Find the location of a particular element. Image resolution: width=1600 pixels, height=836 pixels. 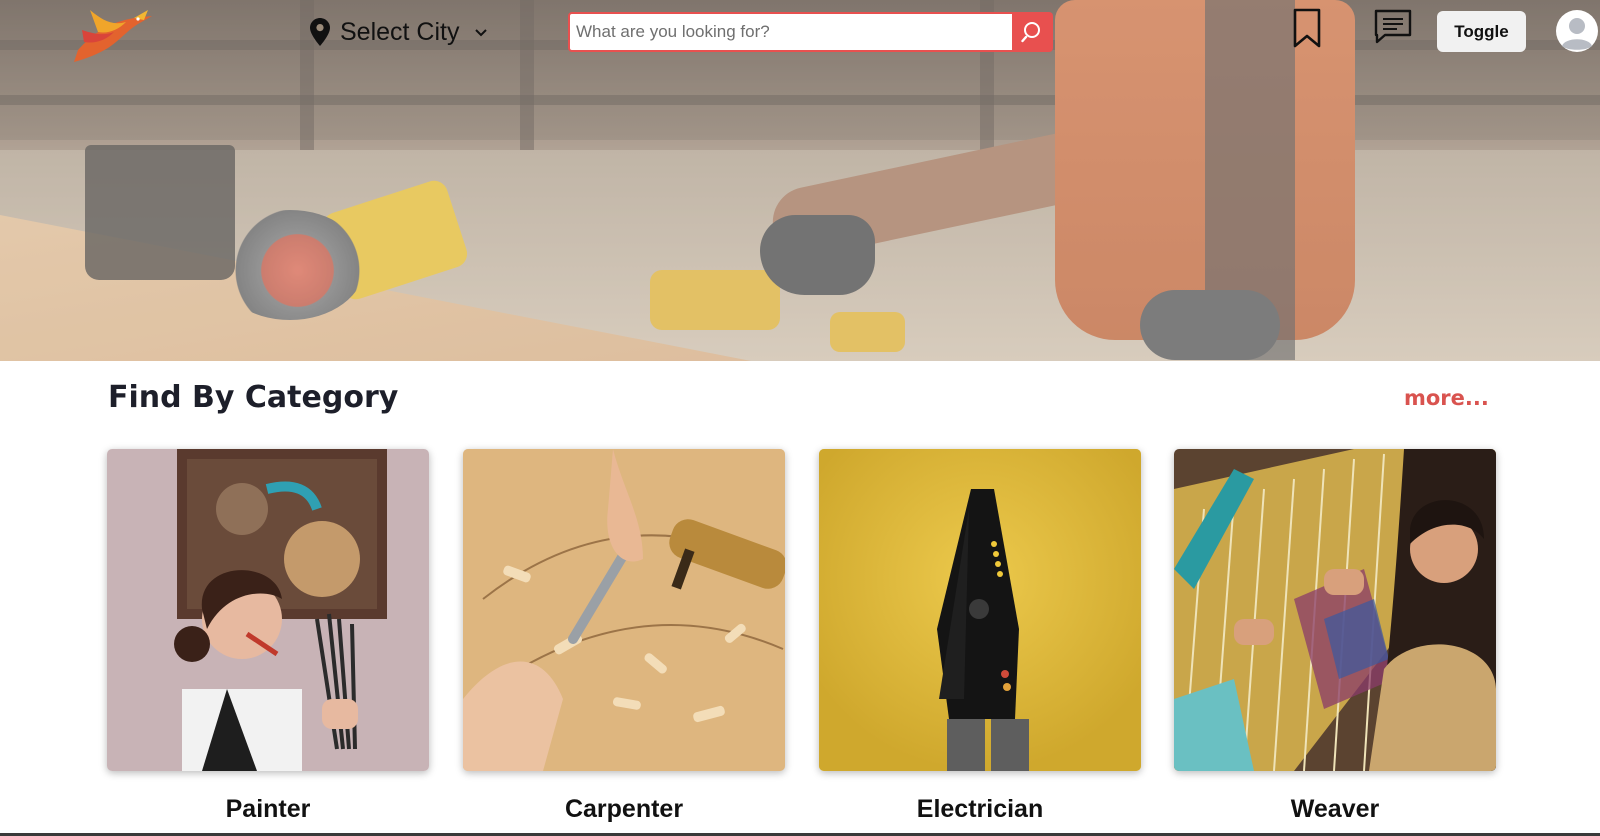

category-card-weaver is located at coordinates (1335, 610).